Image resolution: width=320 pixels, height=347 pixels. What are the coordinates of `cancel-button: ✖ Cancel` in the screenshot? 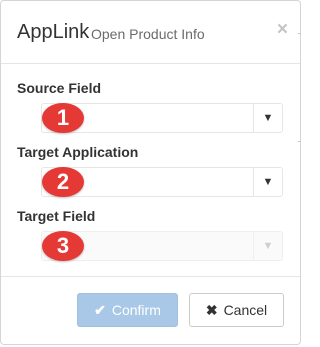 It's located at (236, 310).